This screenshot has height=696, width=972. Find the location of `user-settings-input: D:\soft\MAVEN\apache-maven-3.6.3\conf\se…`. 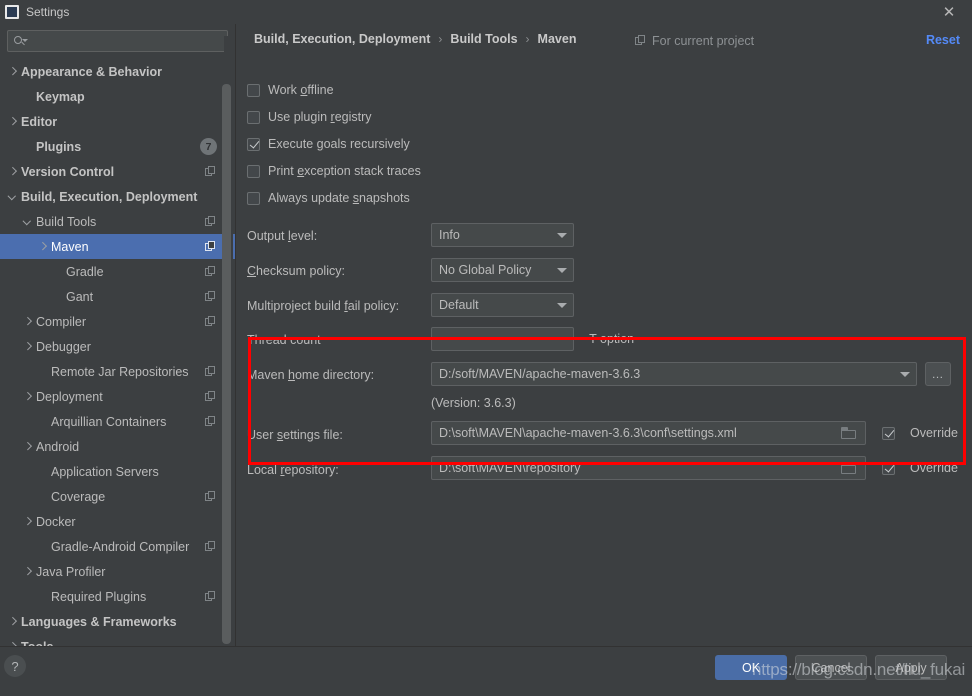

user-settings-input: D:\soft\MAVEN\apache-maven-3.6.3\conf\se… is located at coordinates (648, 433).